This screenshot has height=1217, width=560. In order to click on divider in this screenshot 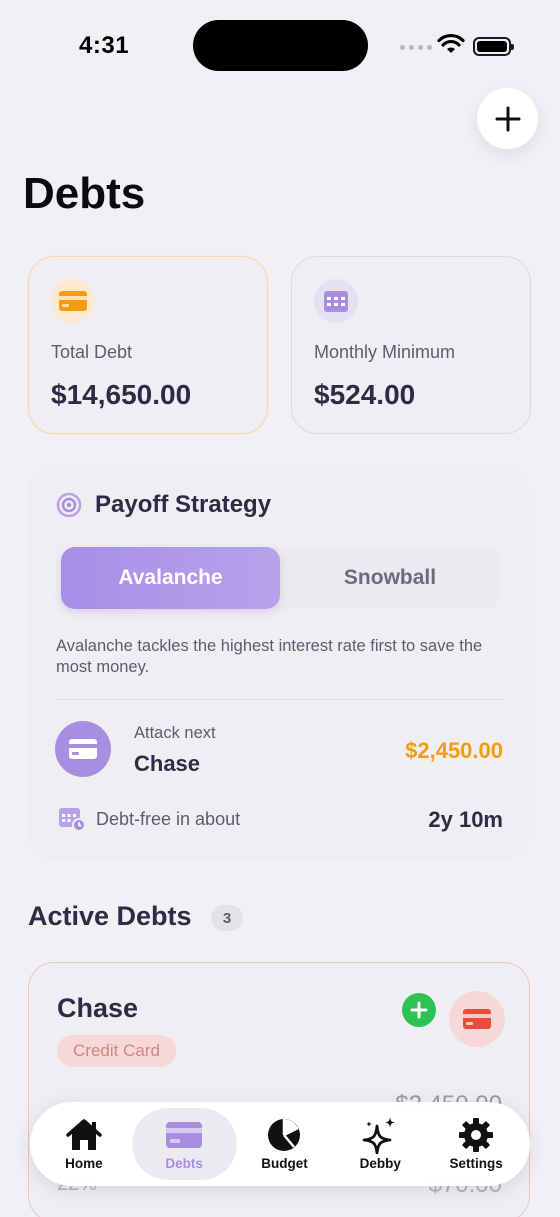, I will do `click(280, 699)`.